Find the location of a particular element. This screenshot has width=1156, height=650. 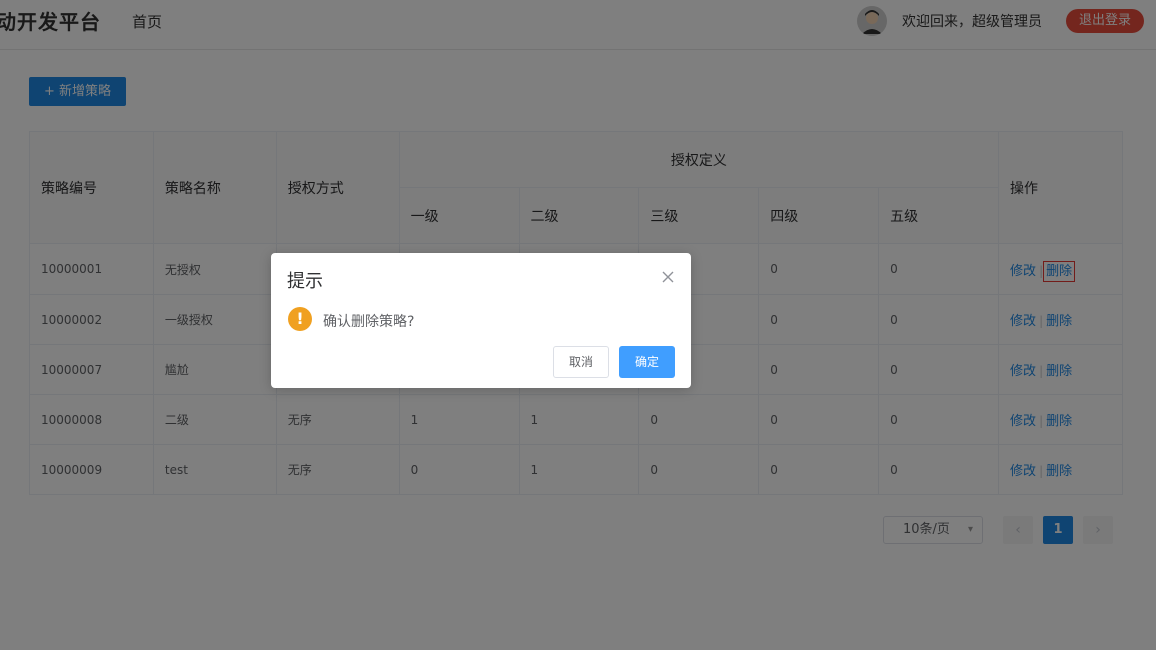

dialog-title: 提示 is located at coordinates (305, 281).